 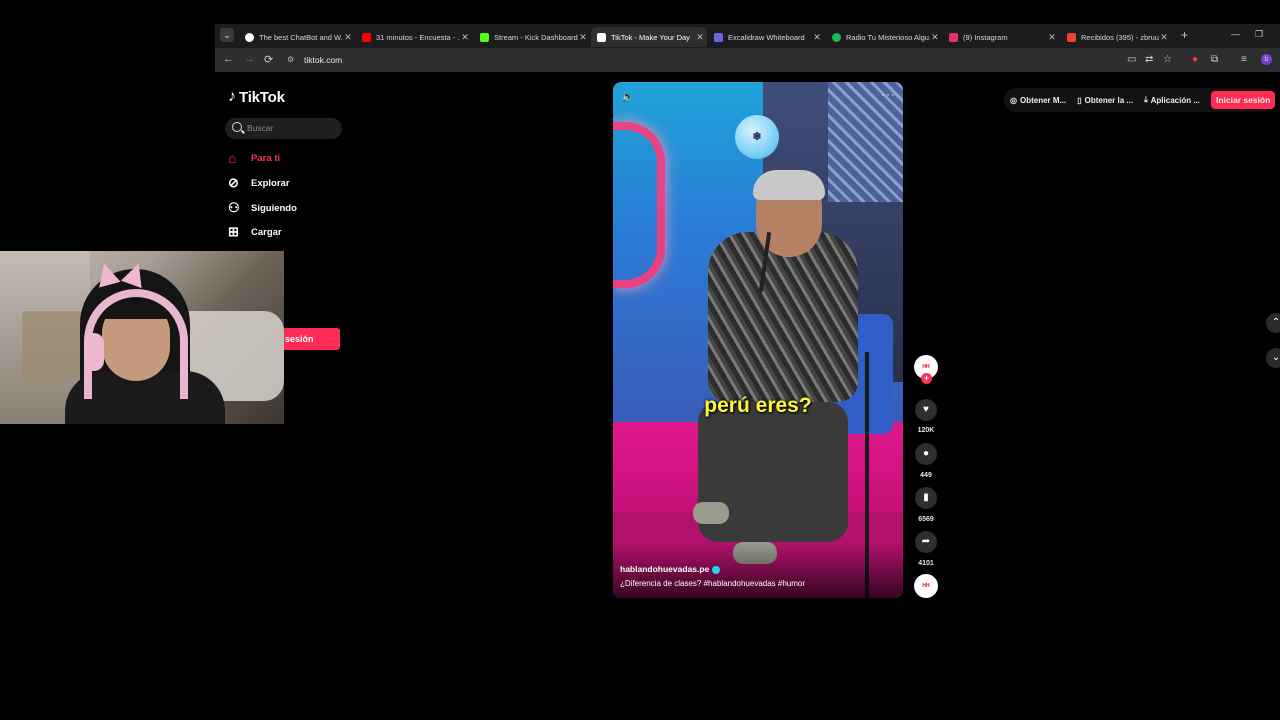 I want to click on video-person-shoe, so click(x=711, y=513).